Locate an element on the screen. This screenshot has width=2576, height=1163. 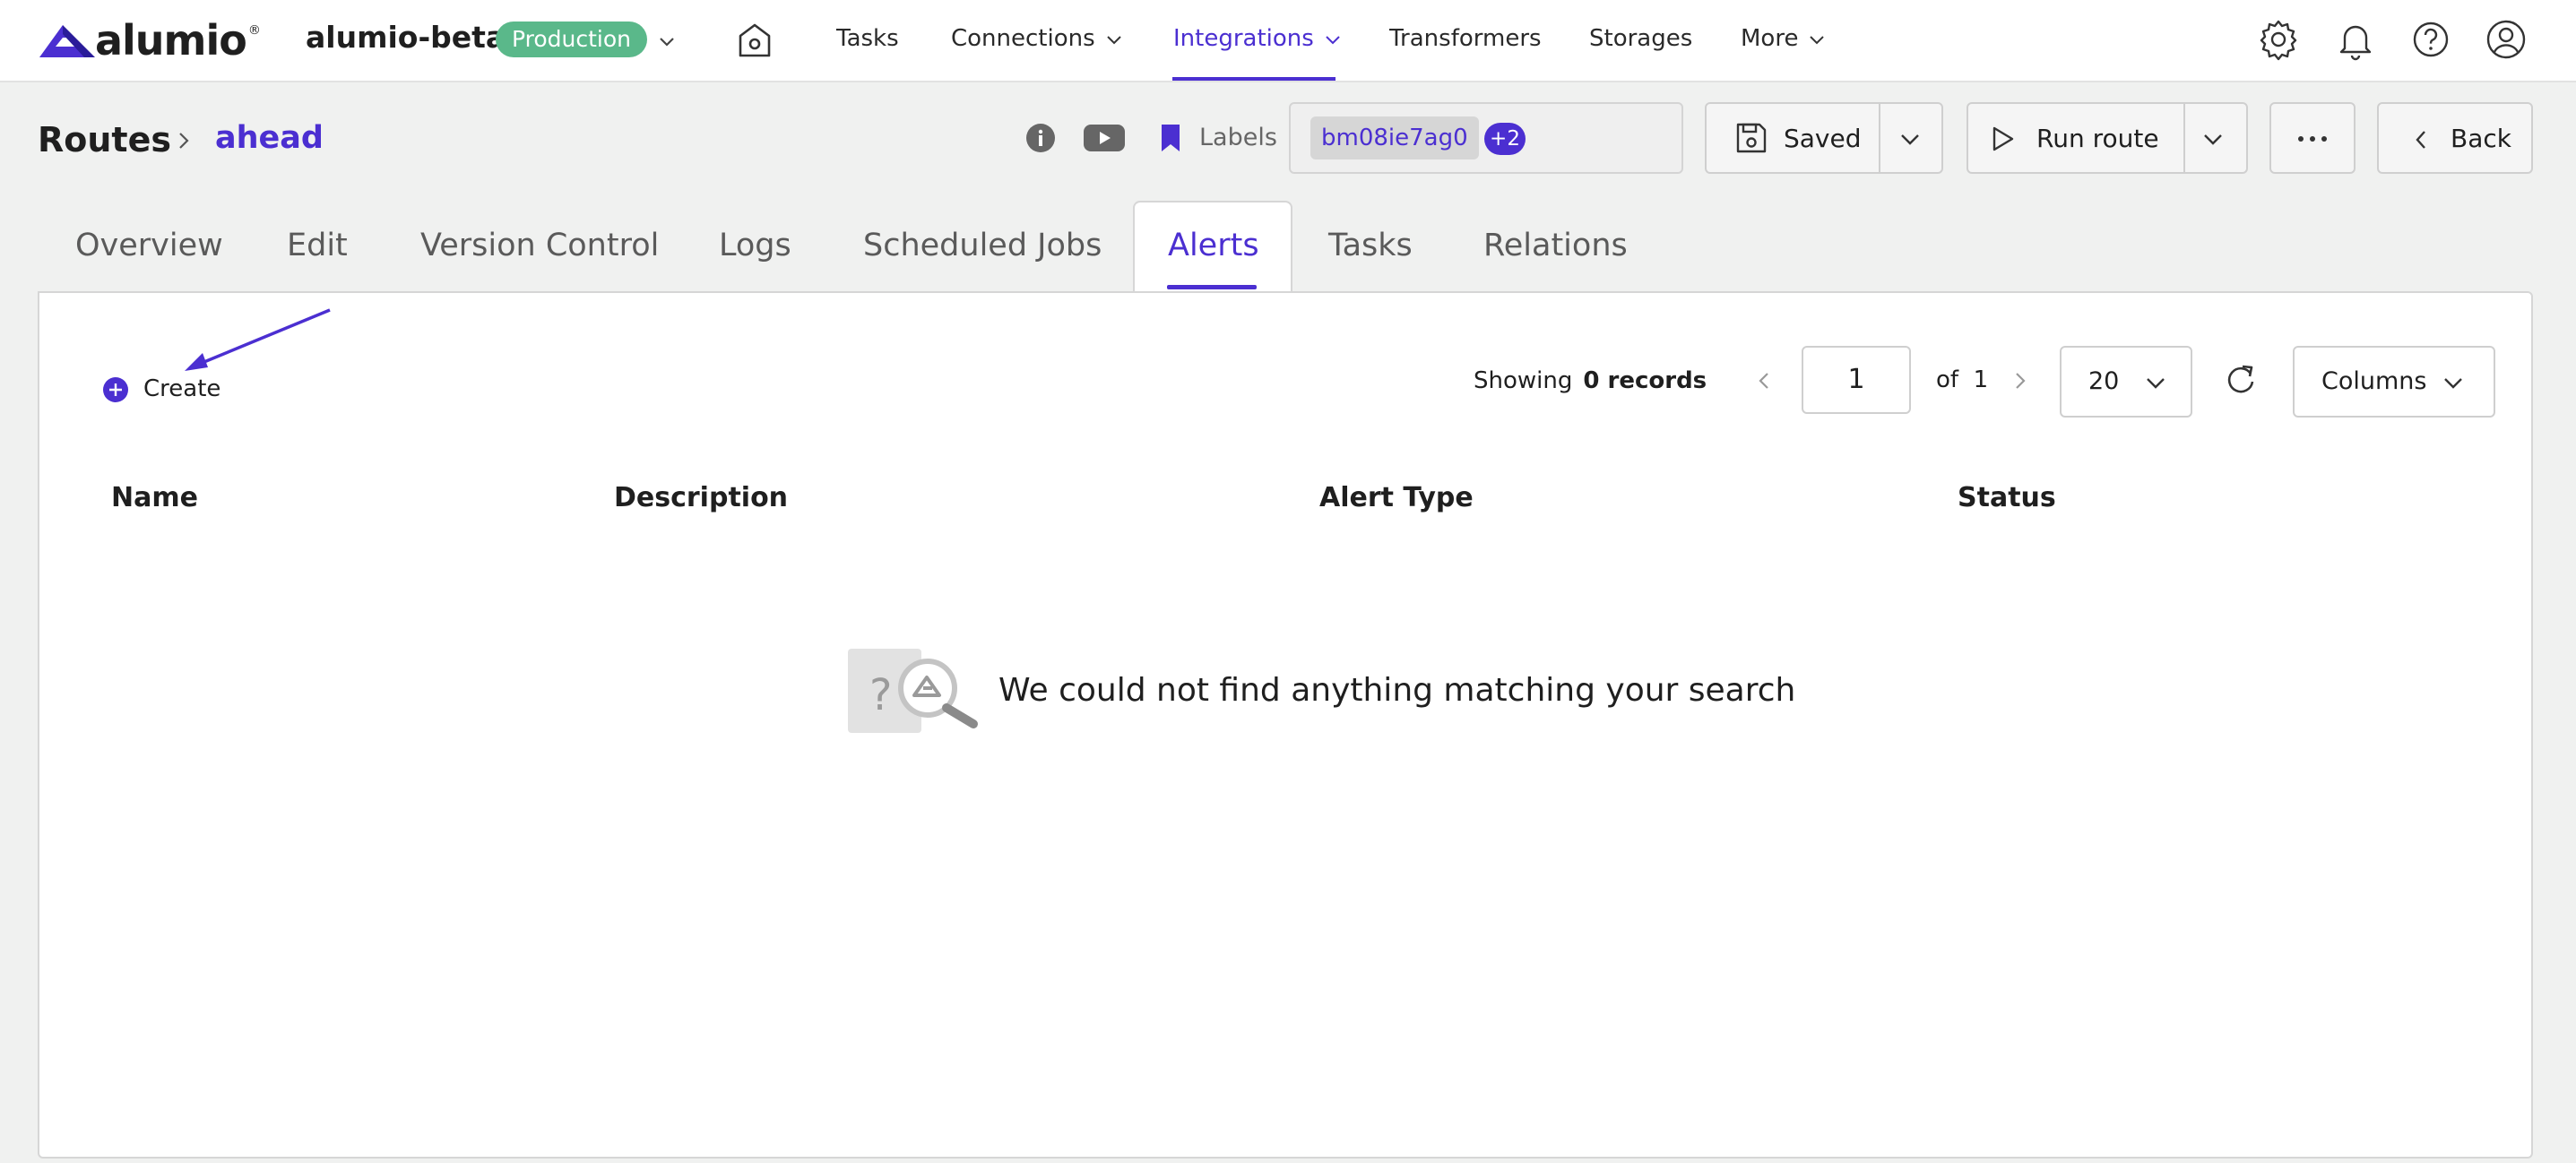
tab-logs: Logs is located at coordinates (755, 245).